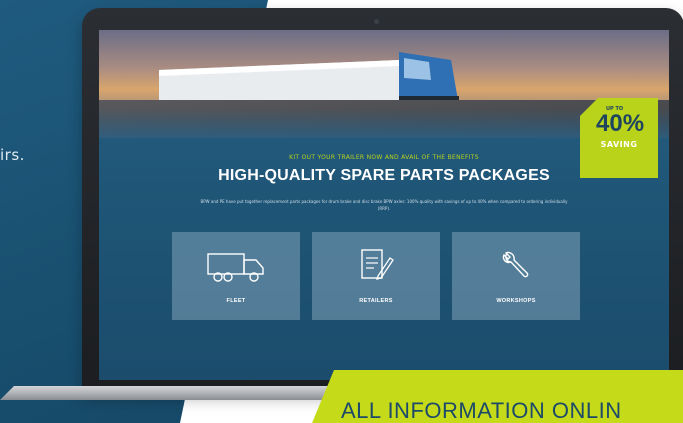 This screenshot has width=683, height=423. What do you see at coordinates (236, 301) in the screenshot?
I see `tile-label: FLEET` at bounding box center [236, 301].